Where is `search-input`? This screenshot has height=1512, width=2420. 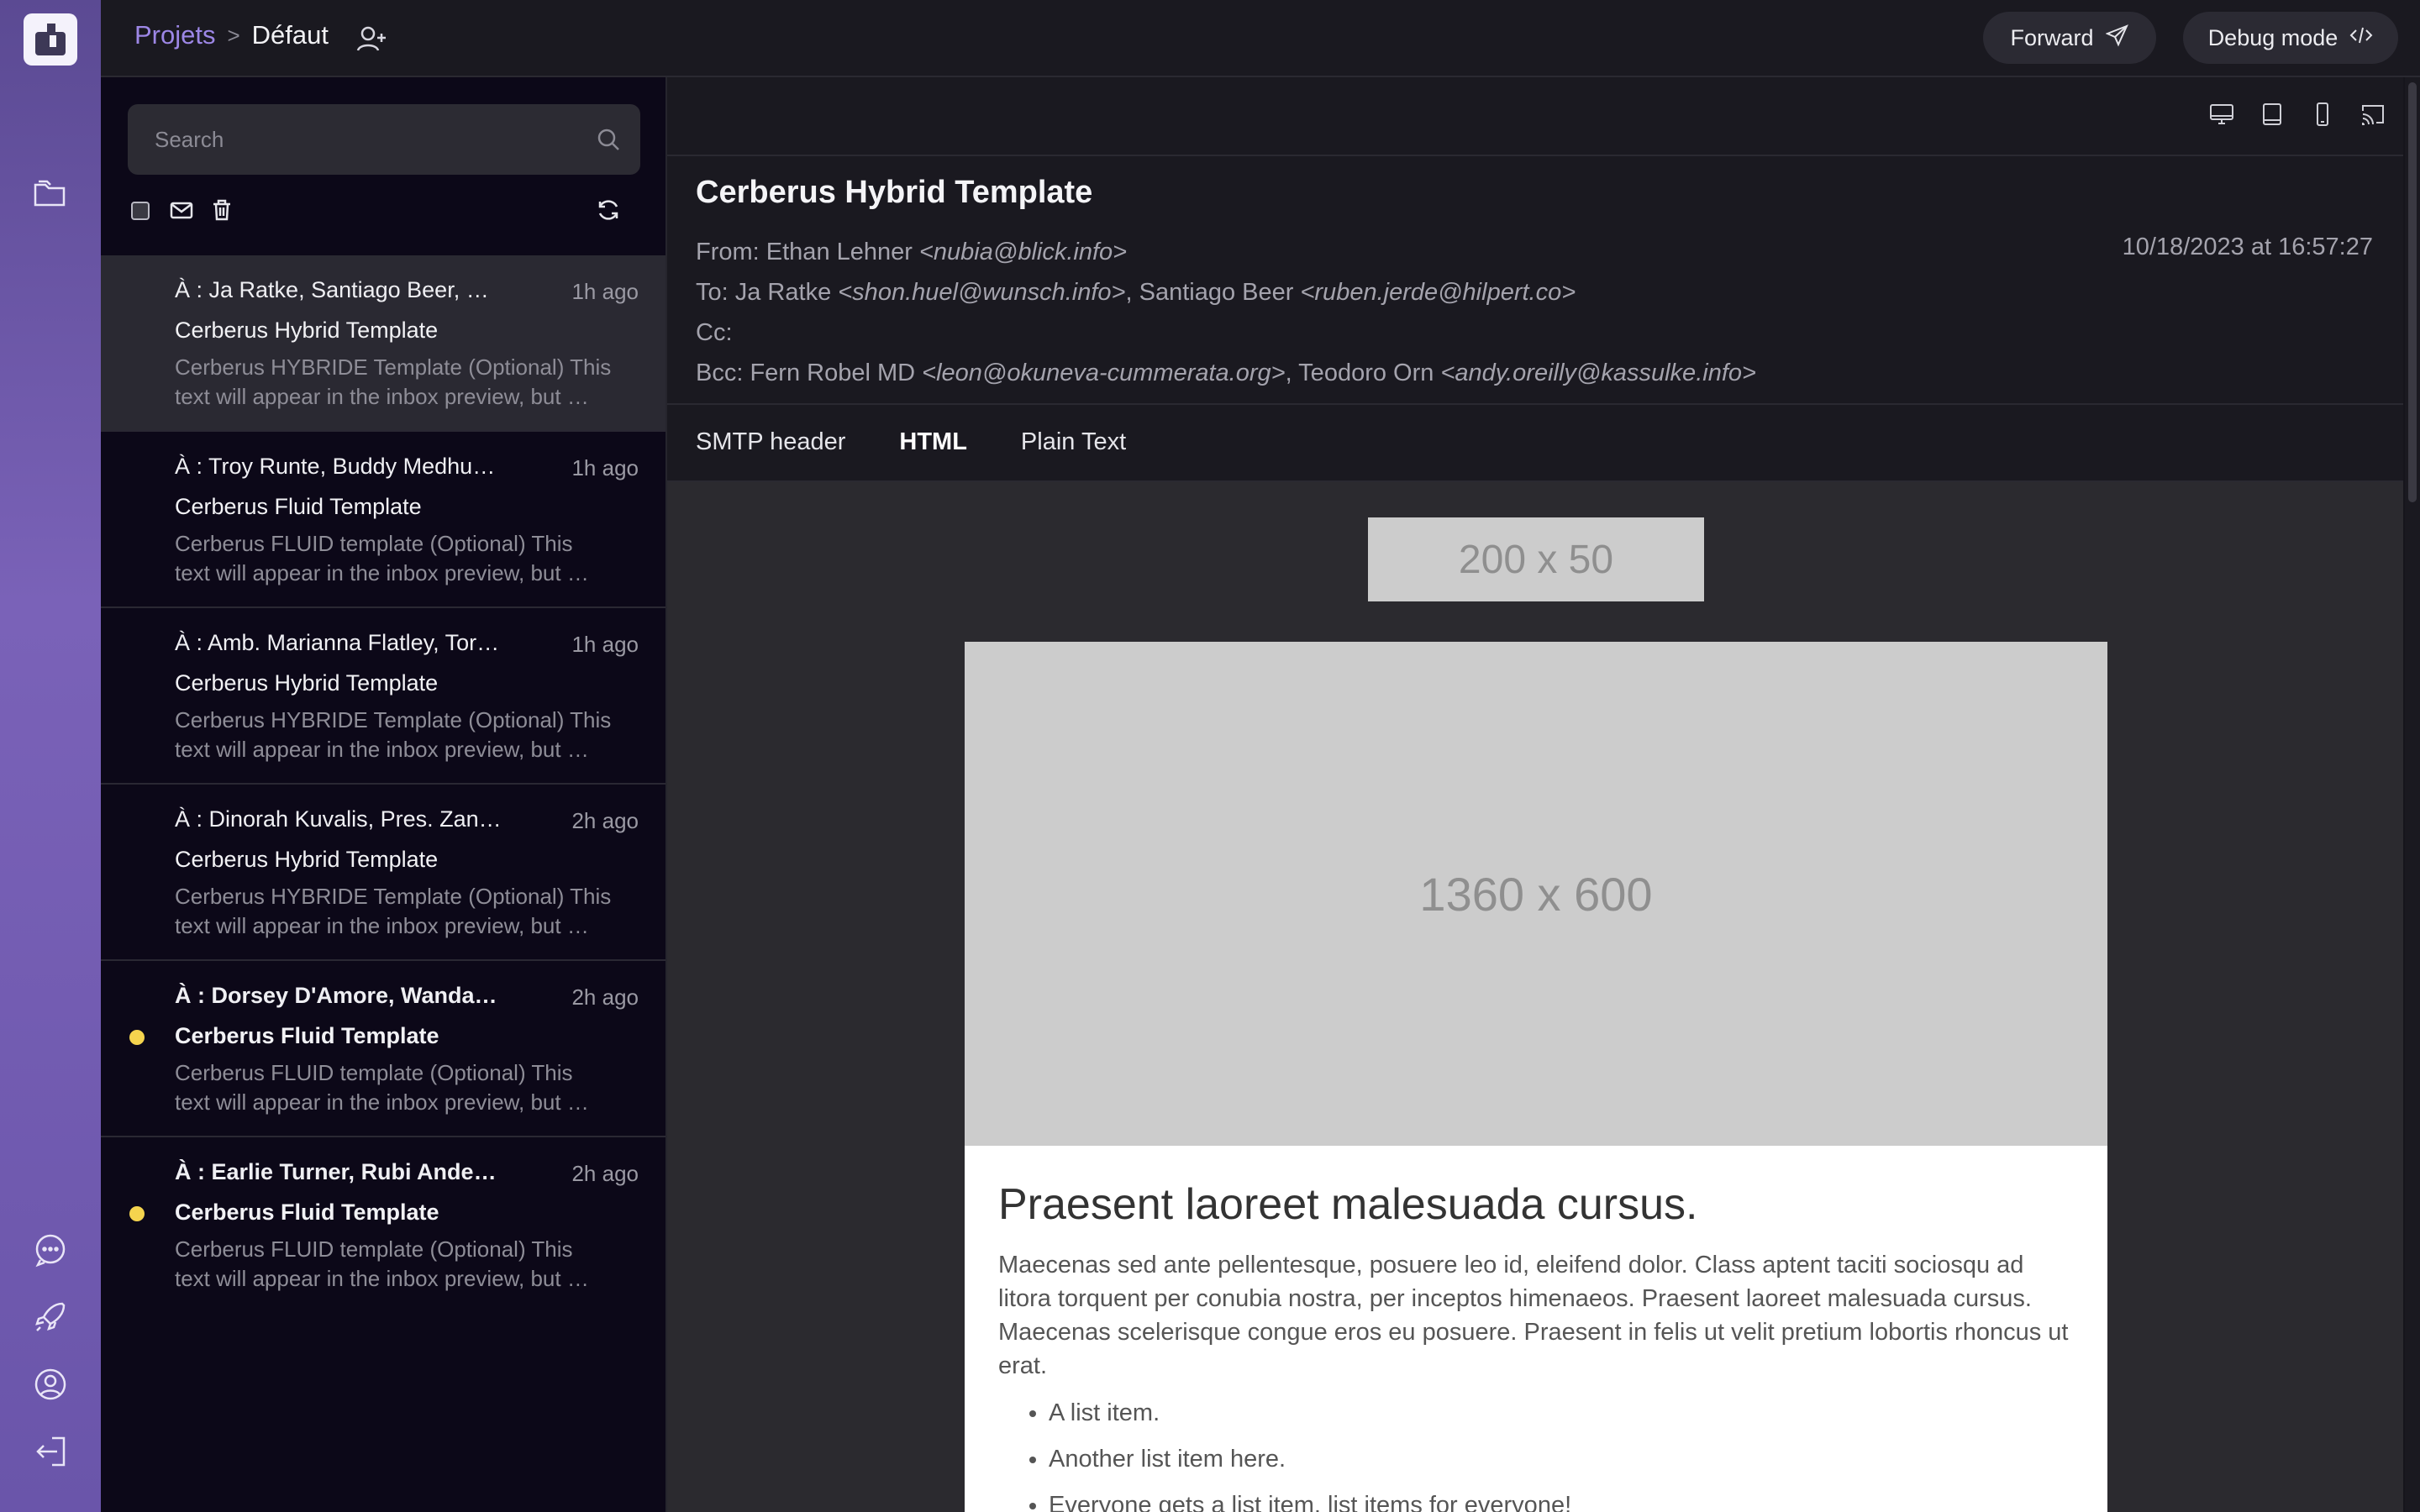 search-input is located at coordinates (384, 139).